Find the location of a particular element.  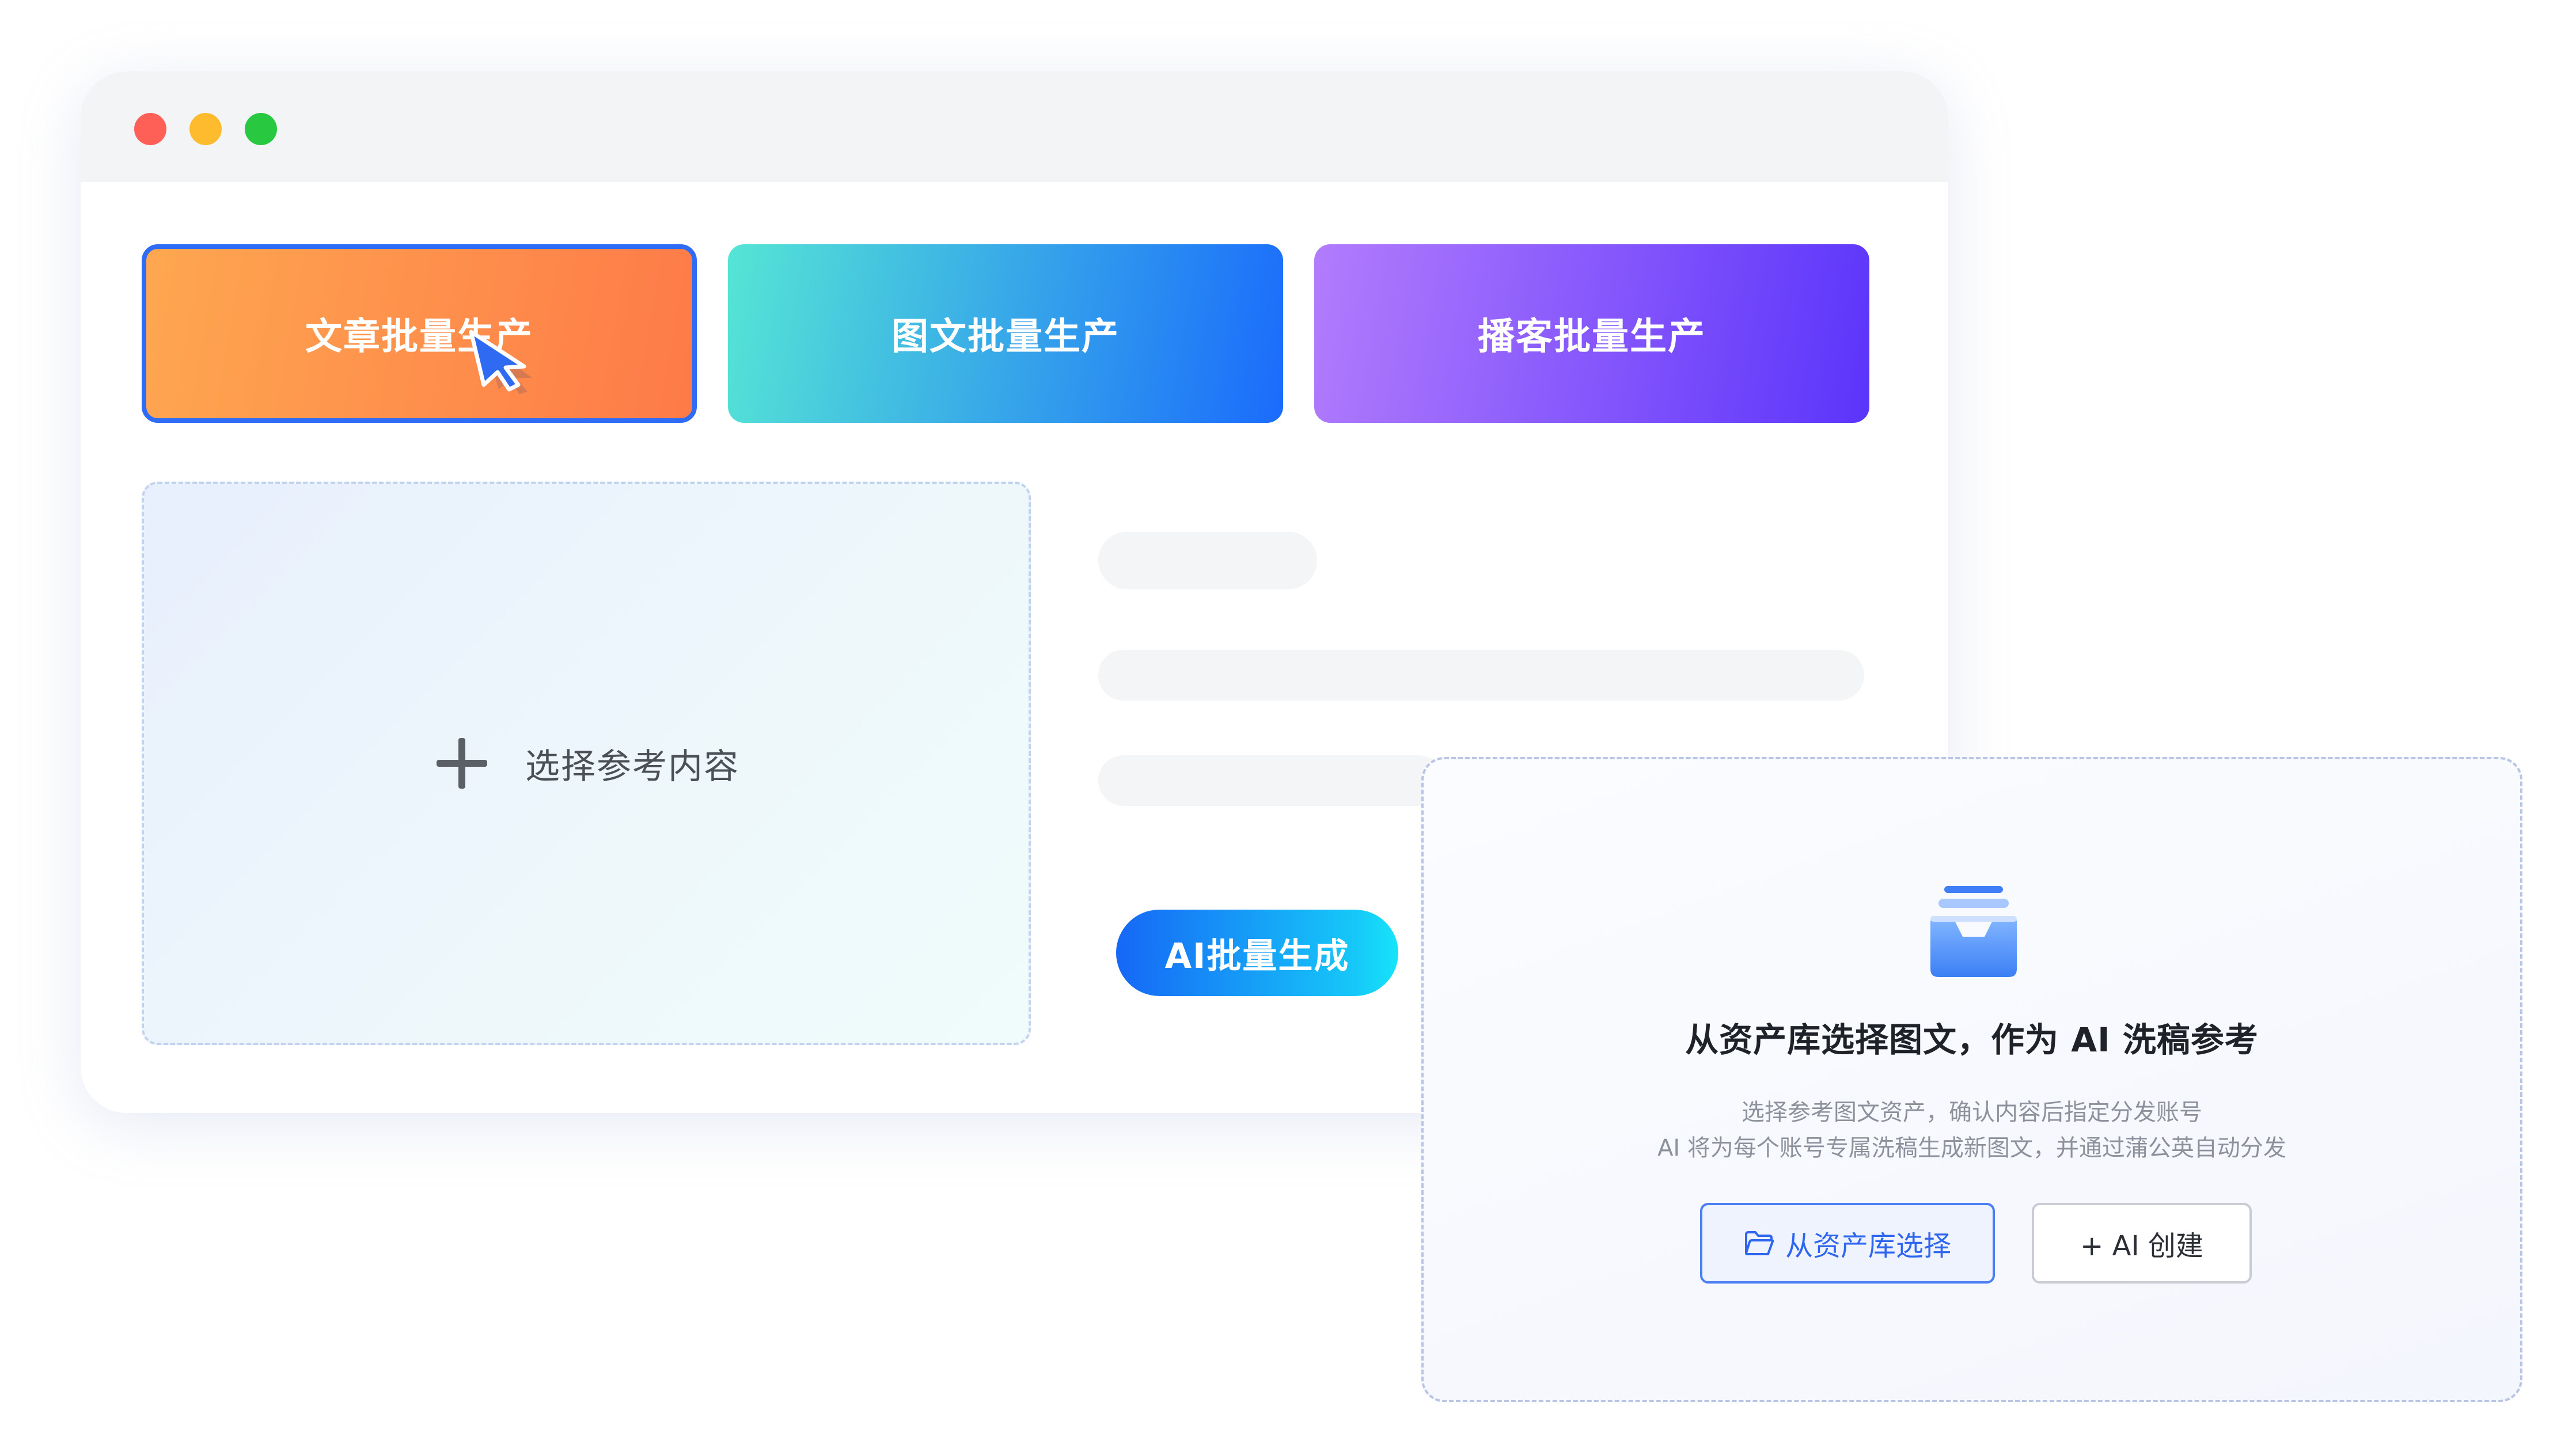

mode-podcast-label: 播客批量生产 is located at coordinates (1592, 337).